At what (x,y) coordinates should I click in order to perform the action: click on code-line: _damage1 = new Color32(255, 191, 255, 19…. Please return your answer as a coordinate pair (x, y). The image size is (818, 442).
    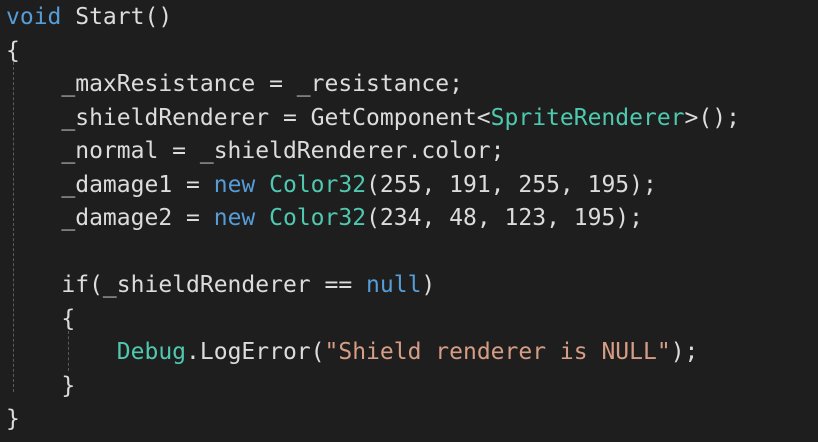
    Looking at the image, I should click on (331, 185).